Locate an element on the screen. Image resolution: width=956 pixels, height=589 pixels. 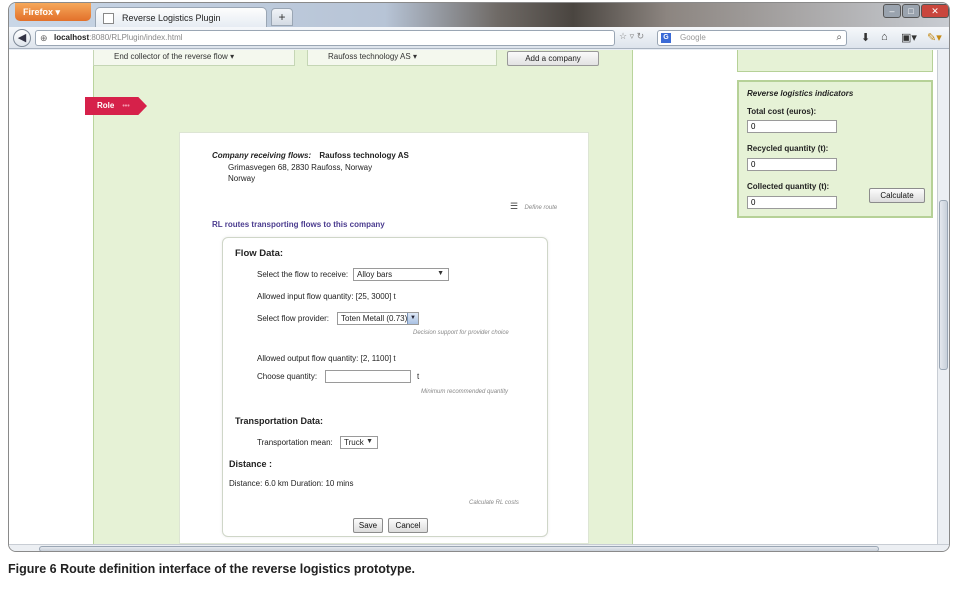
transport-mean-value: Truck is located at coordinates (354, 442).